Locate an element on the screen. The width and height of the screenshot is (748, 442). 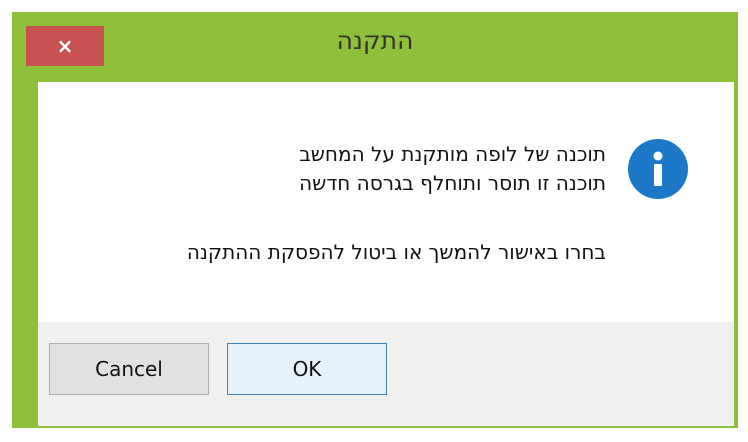
ok-button: OK is located at coordinates (307, 369).